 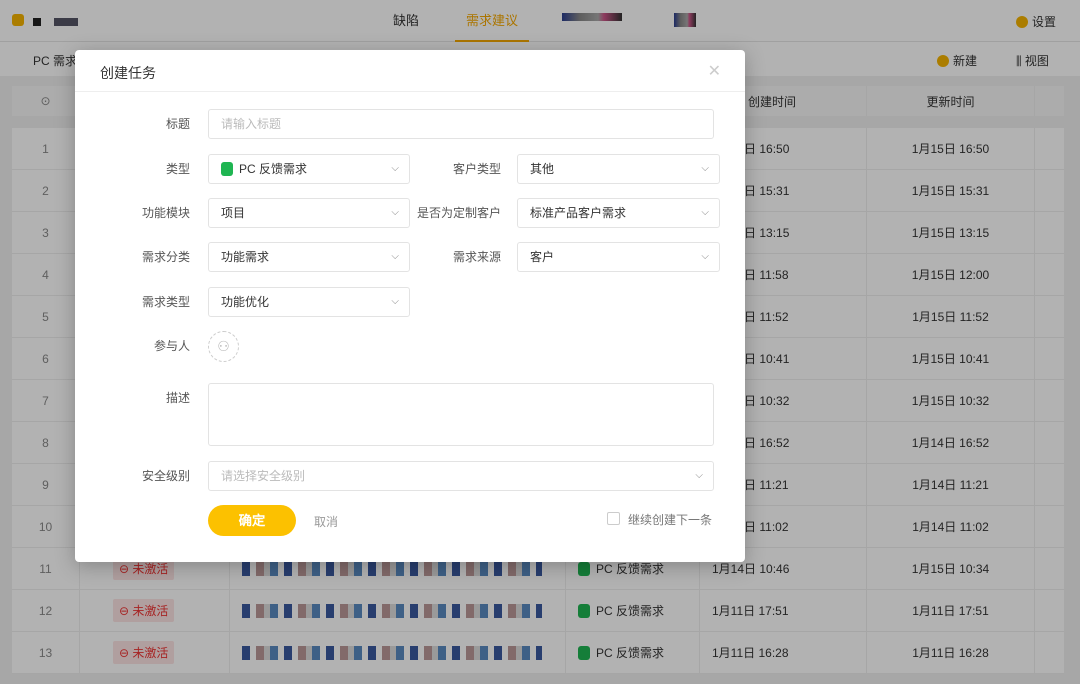 What do you see at coordinates (177, 124) in the screenshot?
I see `label-title: 标题` at bounding box center [177, 124].